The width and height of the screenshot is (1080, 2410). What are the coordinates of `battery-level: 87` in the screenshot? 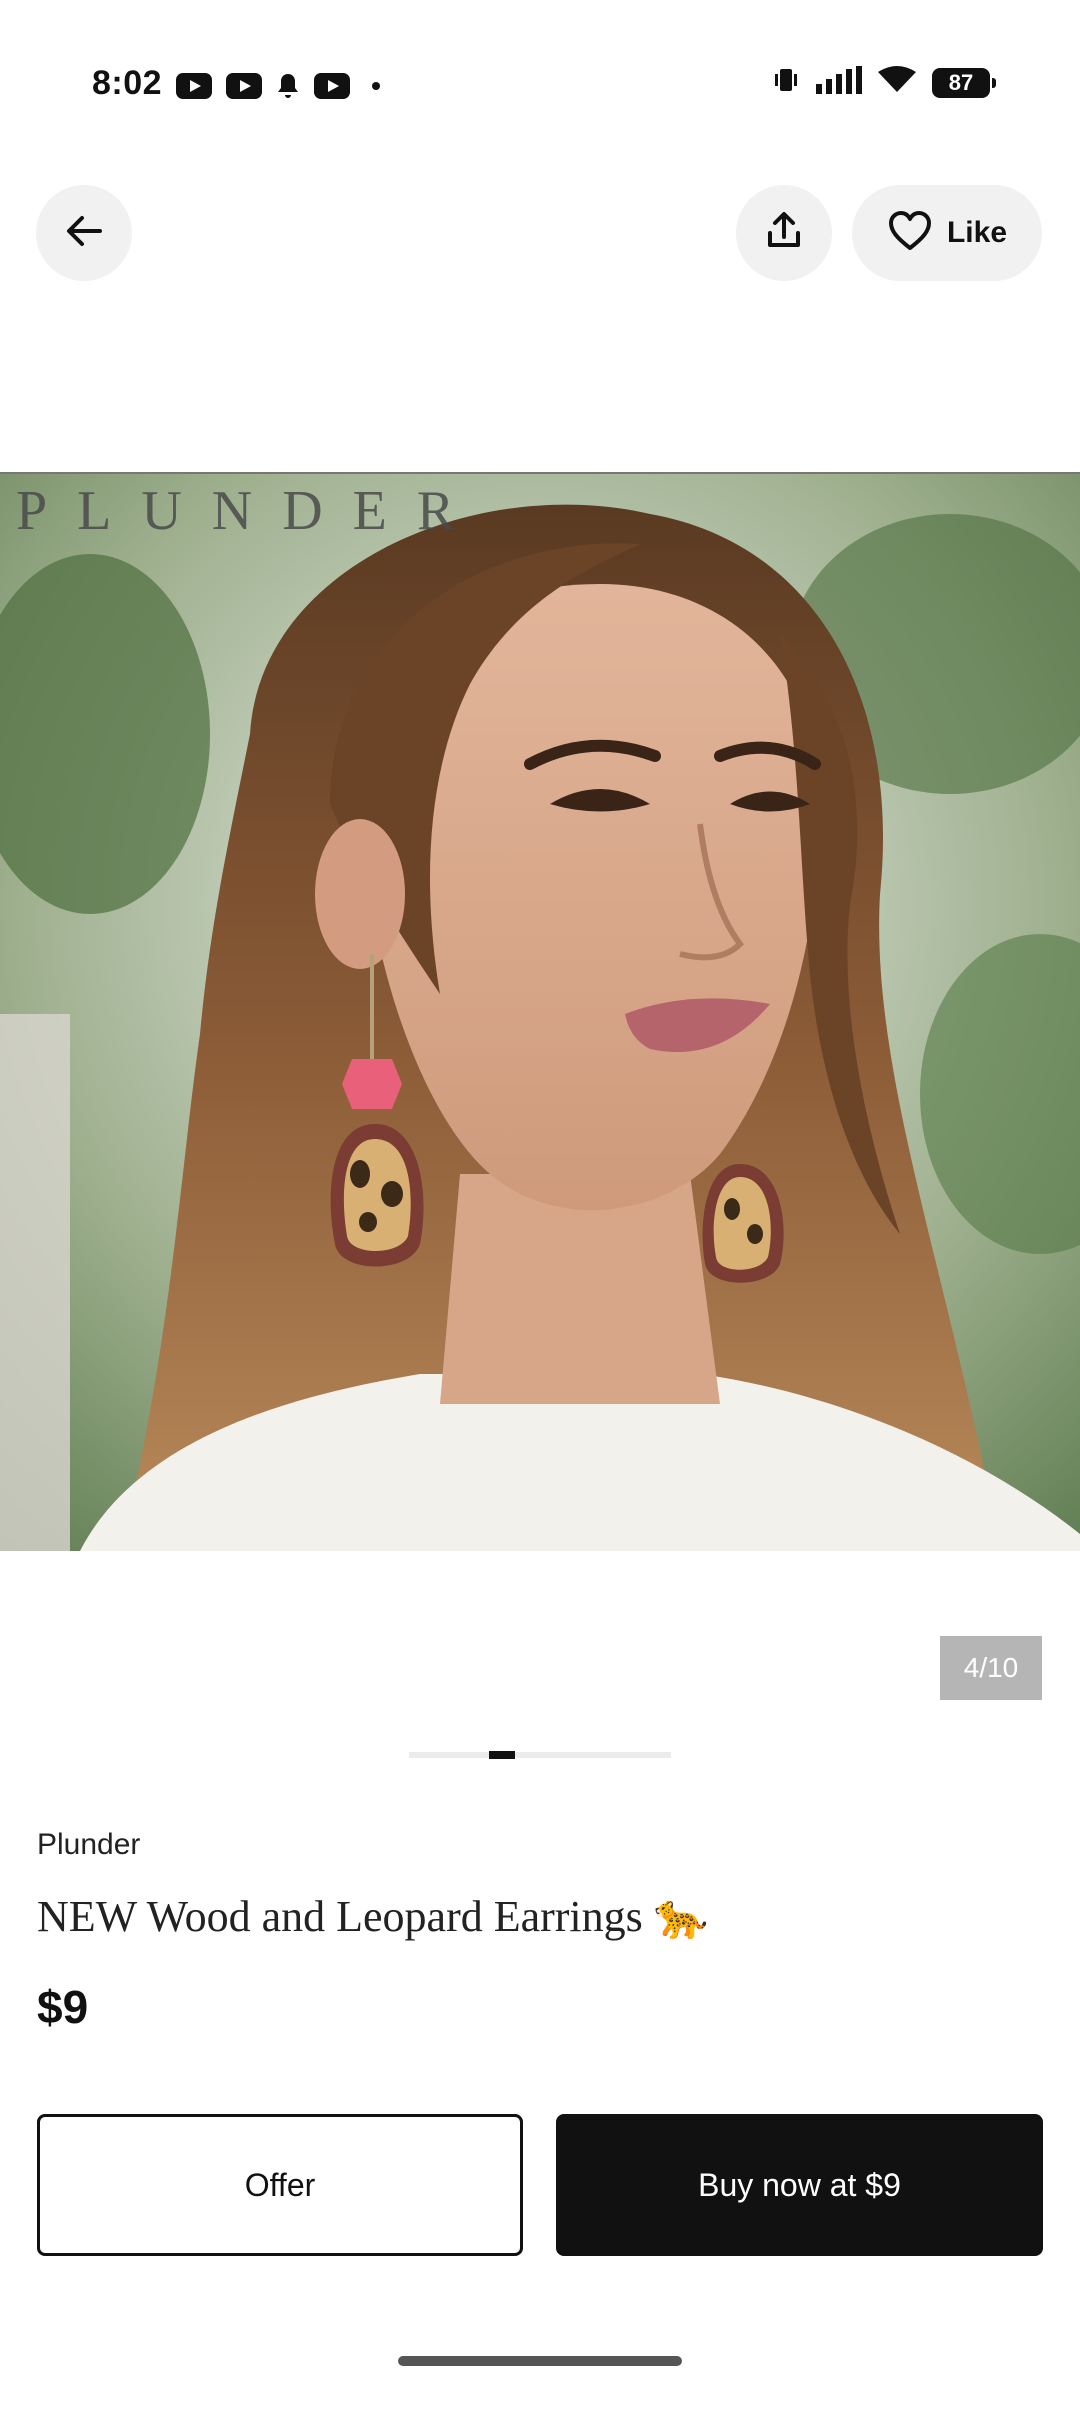 It's located at (961, 82).